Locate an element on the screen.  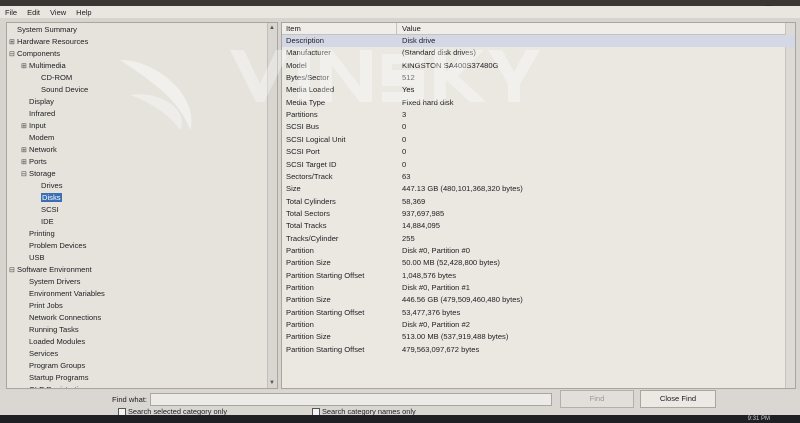
tree-item: Display is located at coordinates (37, 101).